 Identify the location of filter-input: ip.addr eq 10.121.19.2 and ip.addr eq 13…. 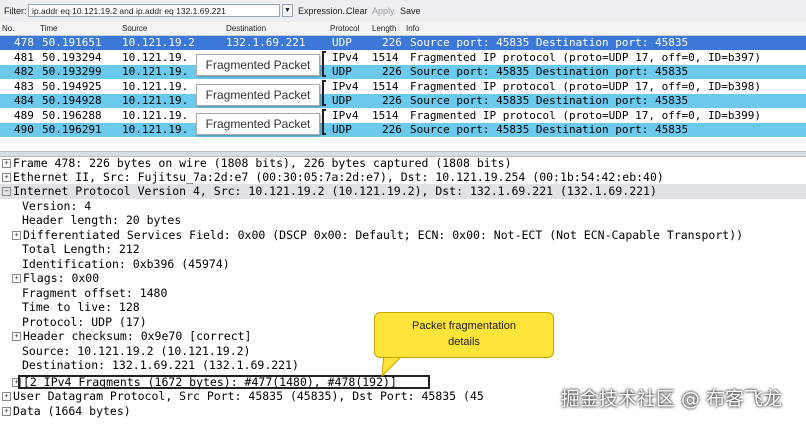
(154, 10).